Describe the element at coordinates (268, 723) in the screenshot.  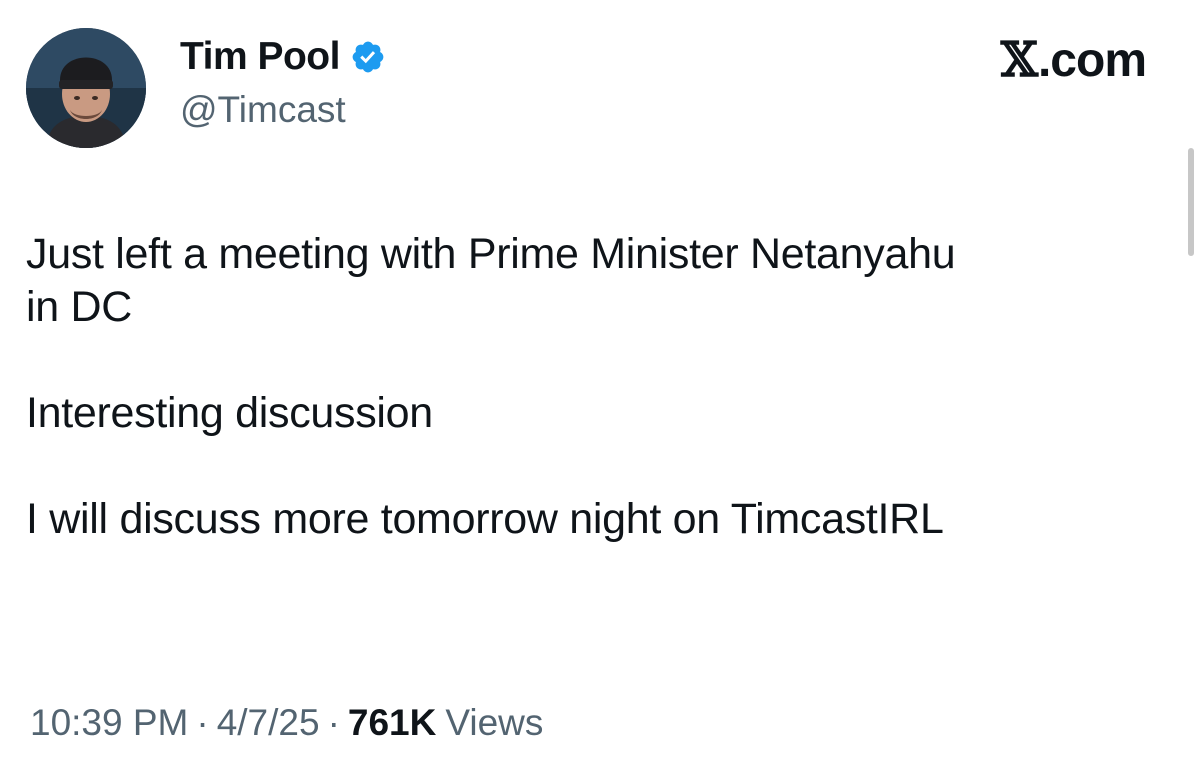
I see `tweet-date: 4/7/25` at that location.